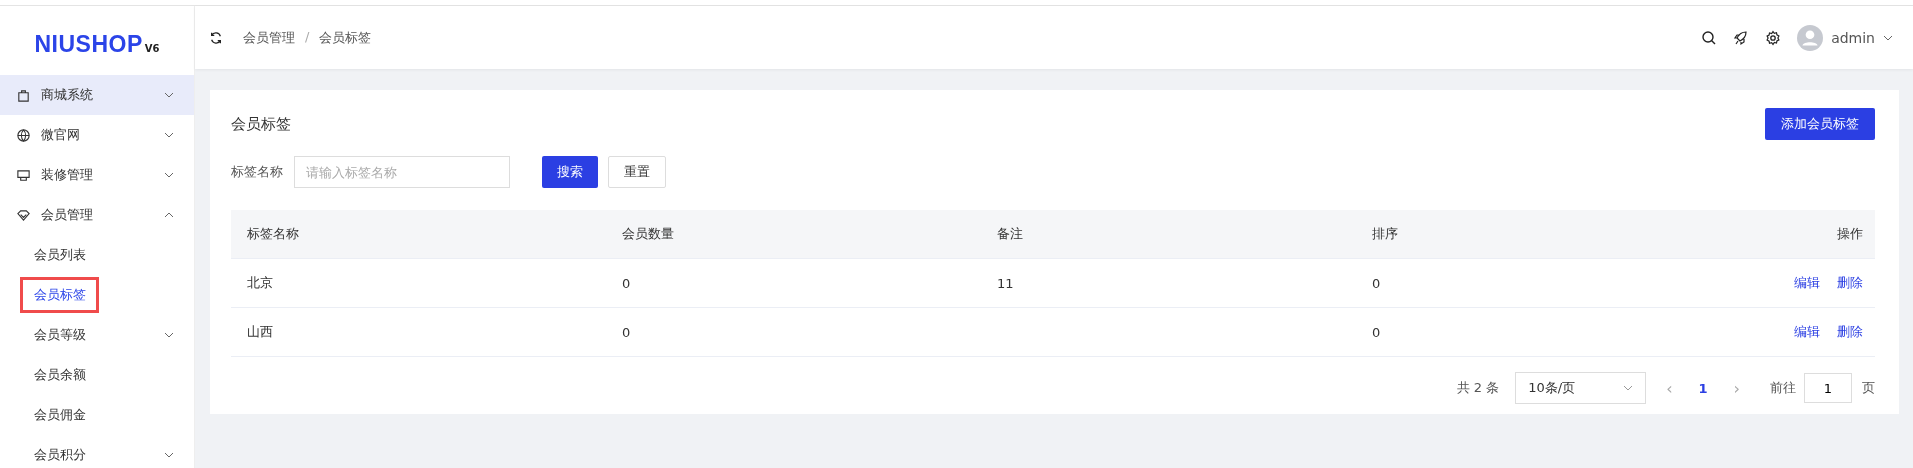 Image resolution: width=1913 pixels, height=468 pixels. What do you see at coordinates (88, 44) in the screenshot?
I see `logo: NIUSHOP` at bounding box center [88, 44].